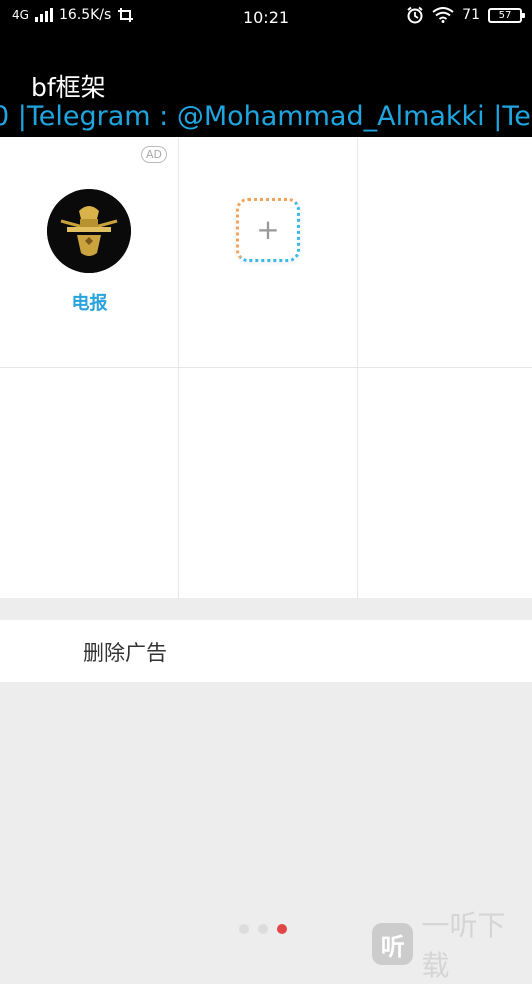 This screenshot has height=984, width=532. I want to click on add-button: +, so click(268, 230).